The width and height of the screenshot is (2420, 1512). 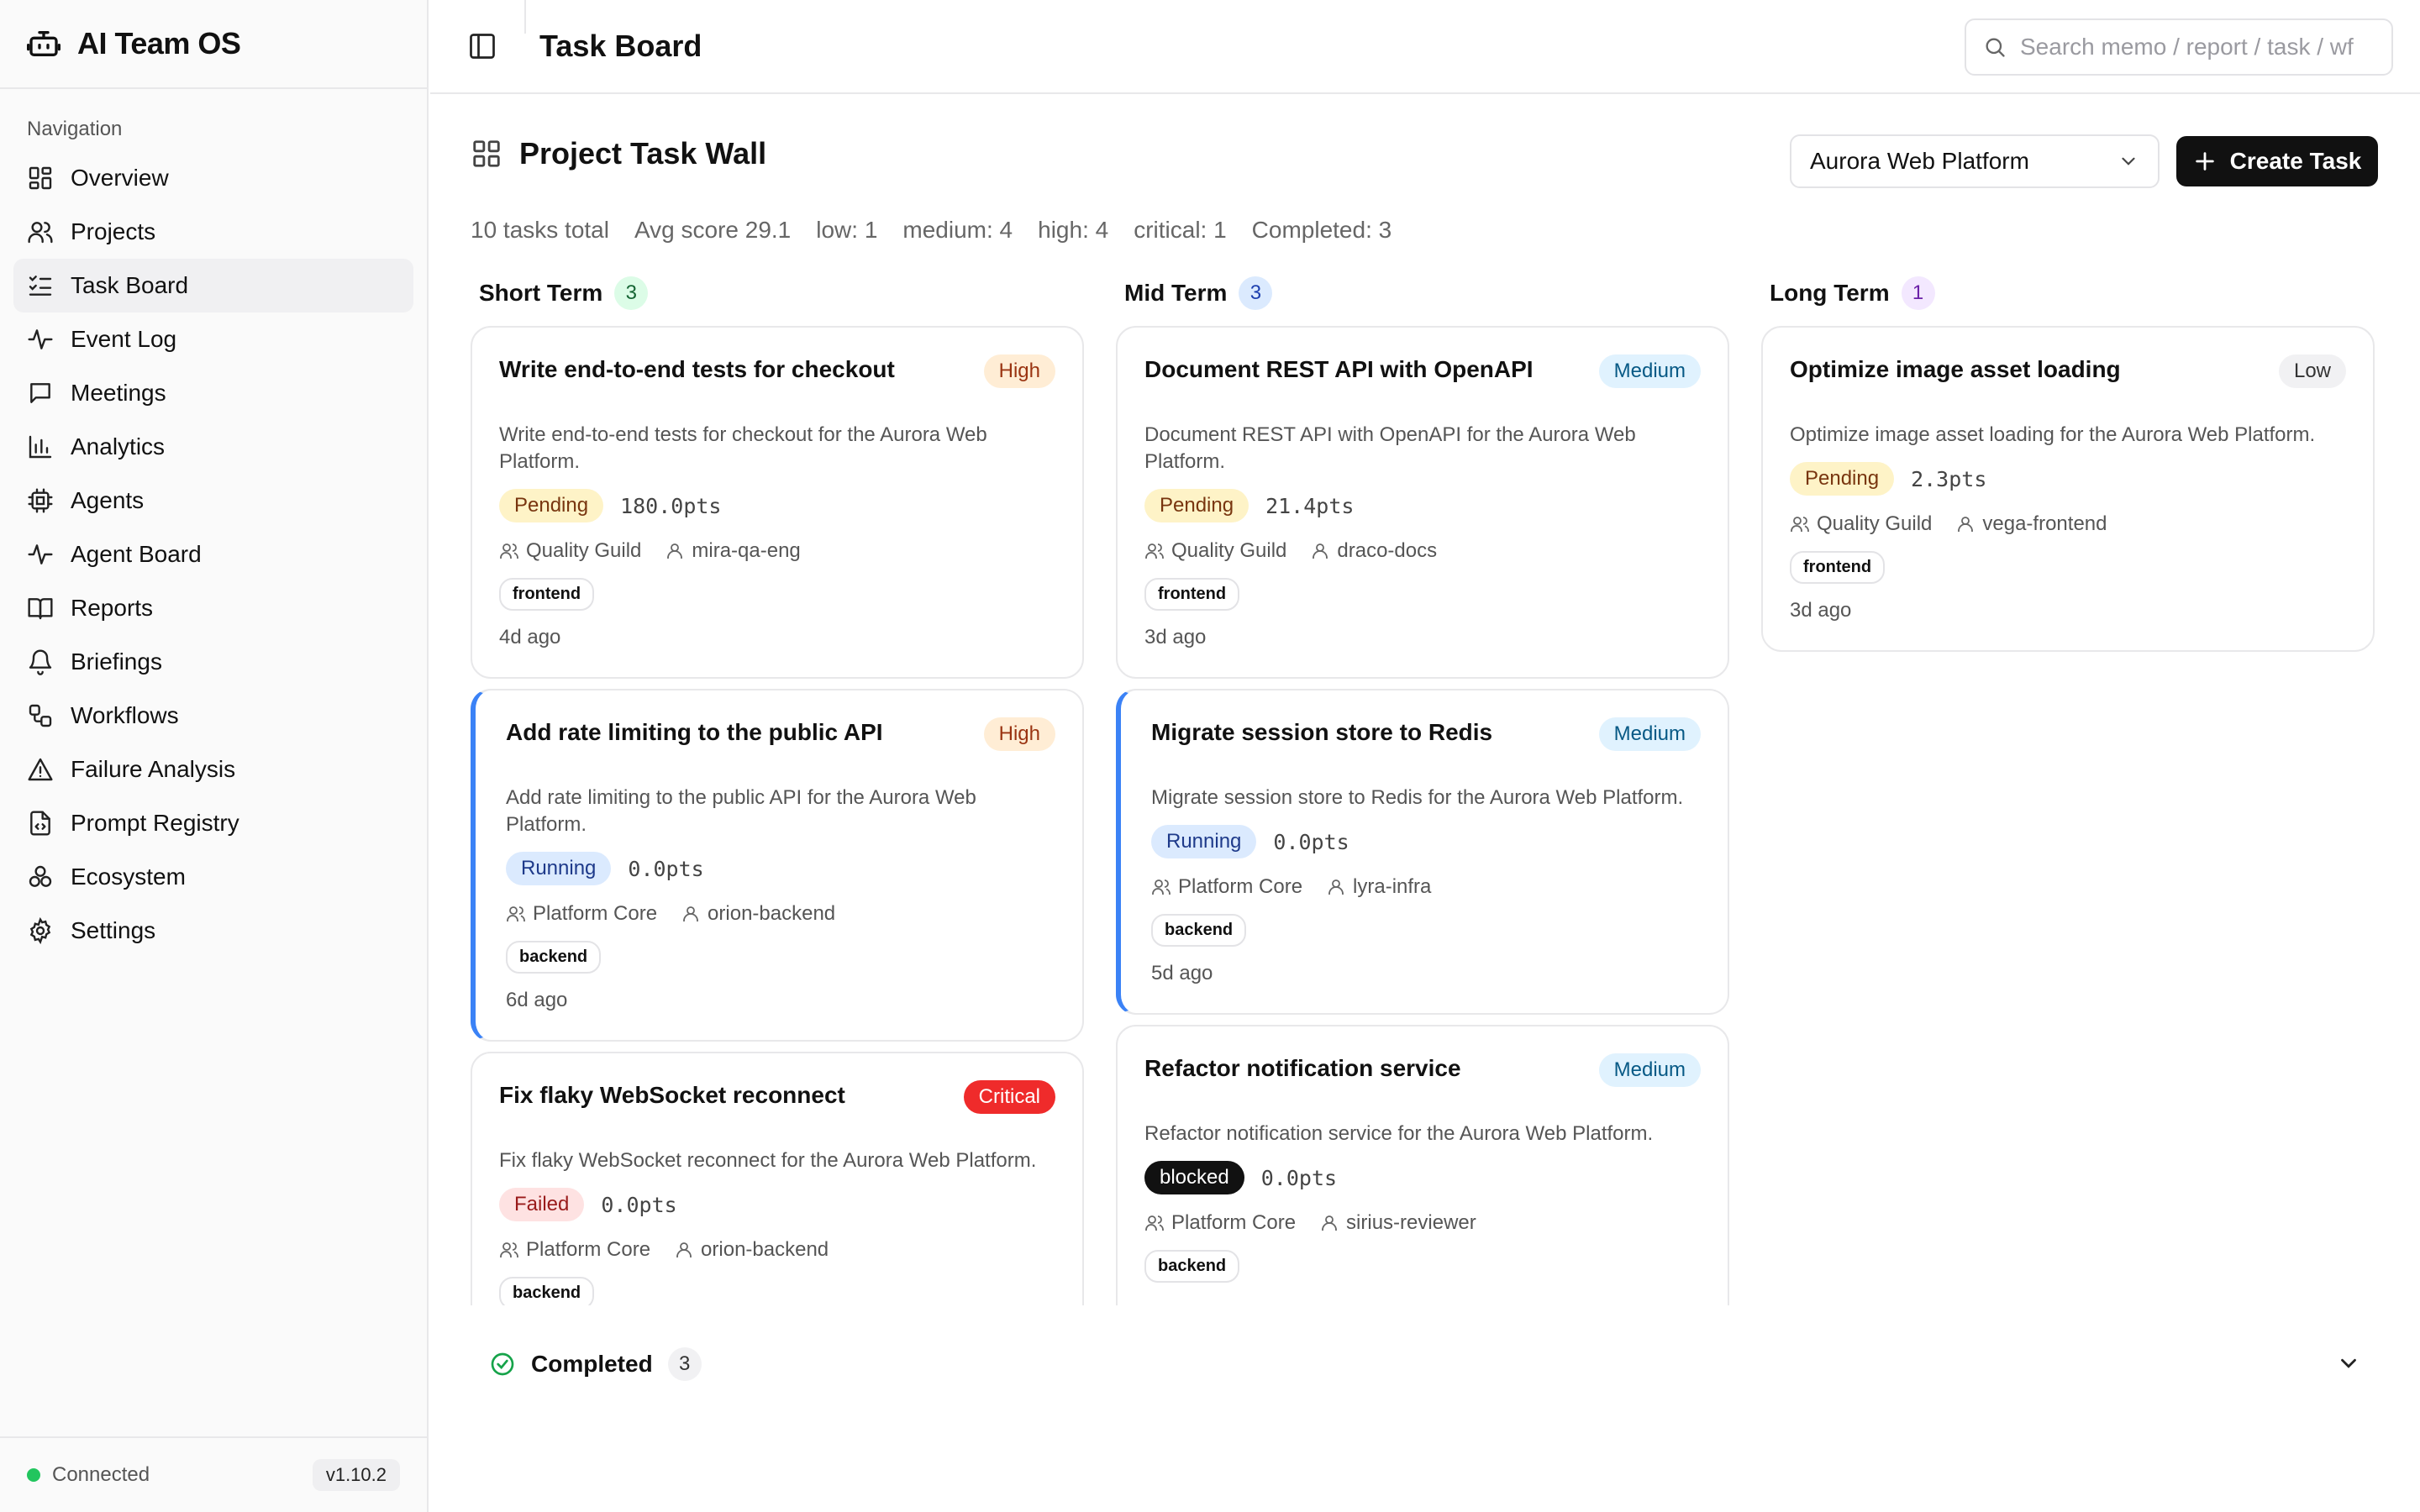 I want to click on search-icon, so click(x=1995, y=47).